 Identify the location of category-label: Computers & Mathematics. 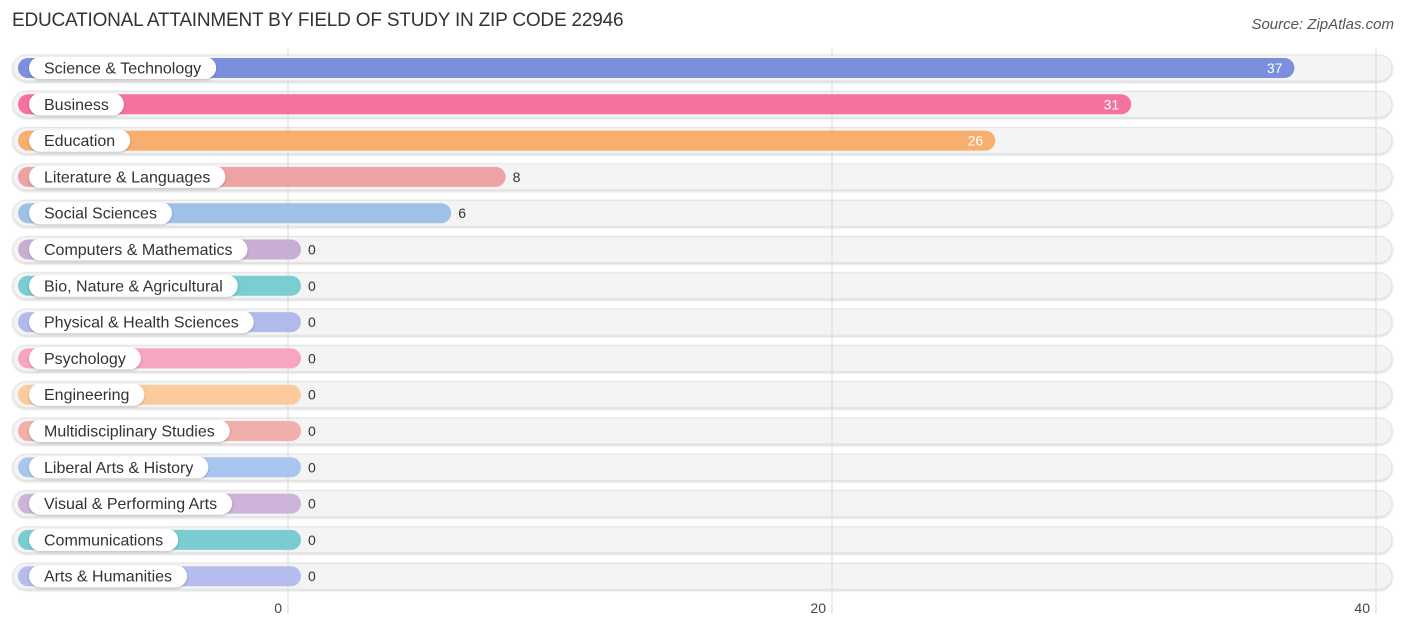
(138, 250).